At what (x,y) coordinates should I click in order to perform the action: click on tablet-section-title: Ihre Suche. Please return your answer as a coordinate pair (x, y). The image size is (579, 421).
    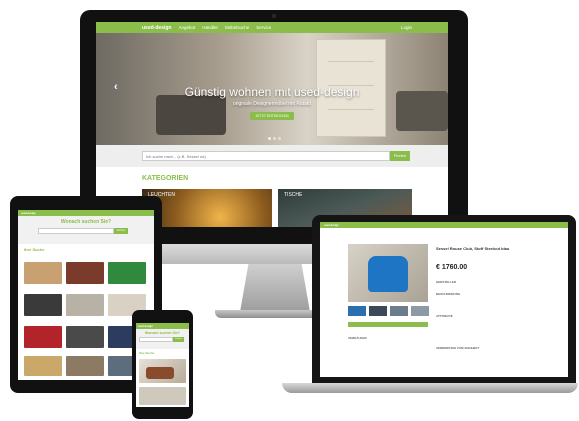
    Looking at the image, I should click on (34, 249).